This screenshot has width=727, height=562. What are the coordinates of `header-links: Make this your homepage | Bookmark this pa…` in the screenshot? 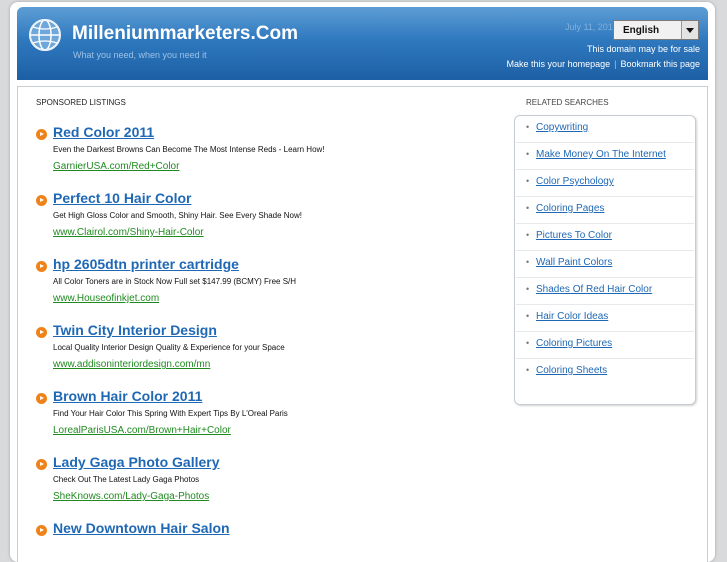 It's located at (603, 64).